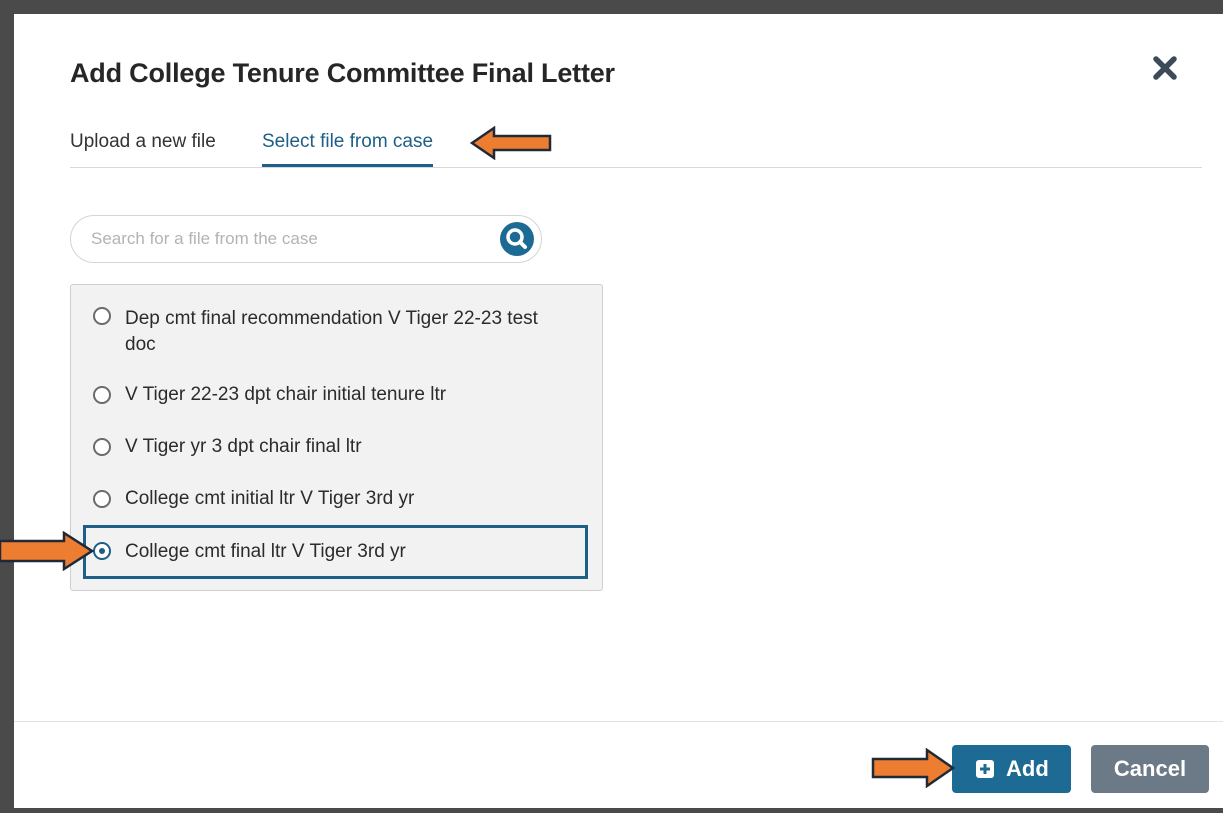 This screenshot has width=1223, height=813. What do you see at coordinates (143, 148) in the screenshot?
I see `tab-upload-new-file: Upload a new file` at bounding box center [143, 148].